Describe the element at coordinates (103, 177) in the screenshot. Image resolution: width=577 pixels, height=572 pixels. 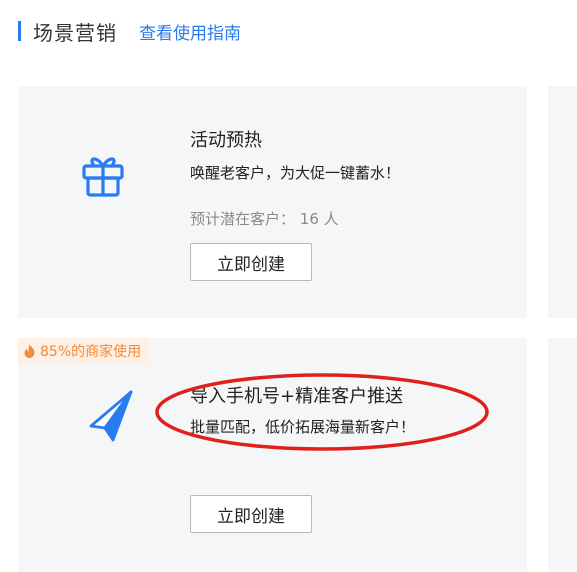
I see `gift-icon` at that location.